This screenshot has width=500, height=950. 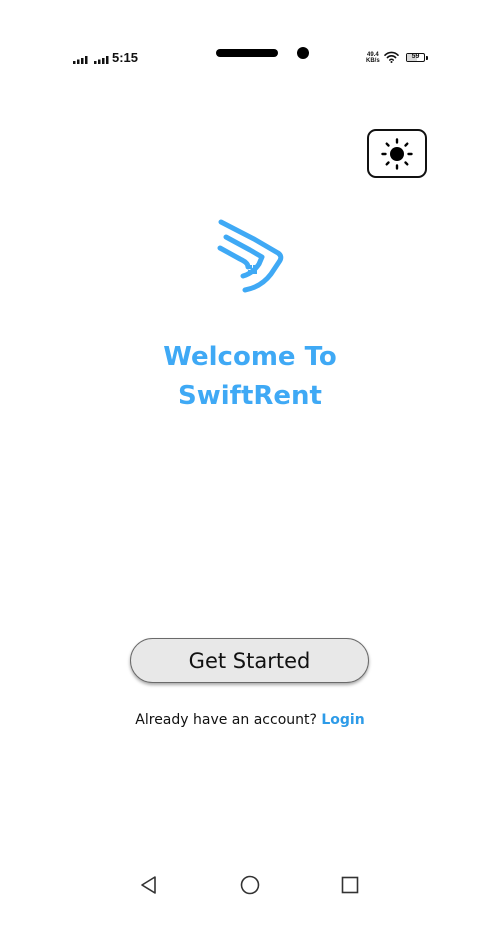 I want to click on wifi-icon, so click(x=391, y=57).